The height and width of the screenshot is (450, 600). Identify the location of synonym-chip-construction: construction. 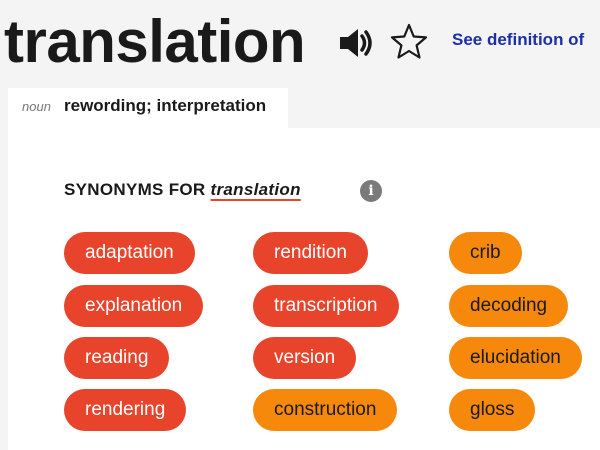
(325, 410).